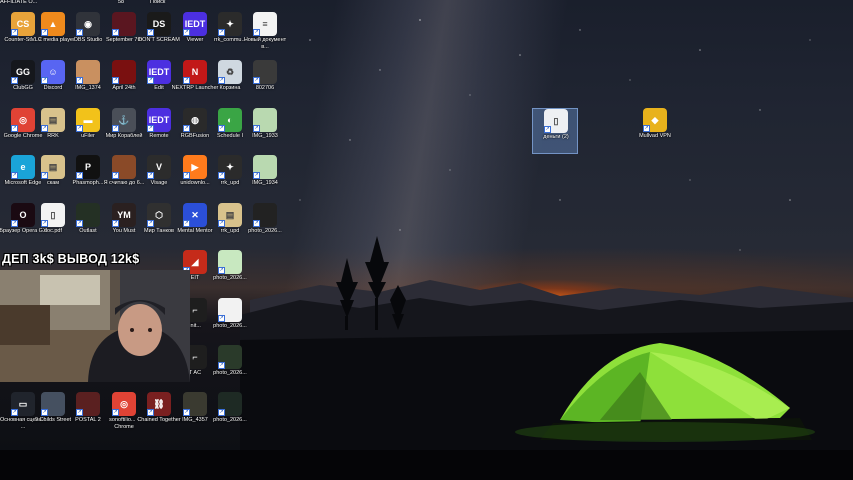  What do you see at coordinates (426, 465) in the screenshot?
I see `taskbar` at bounding box center [426, 465].